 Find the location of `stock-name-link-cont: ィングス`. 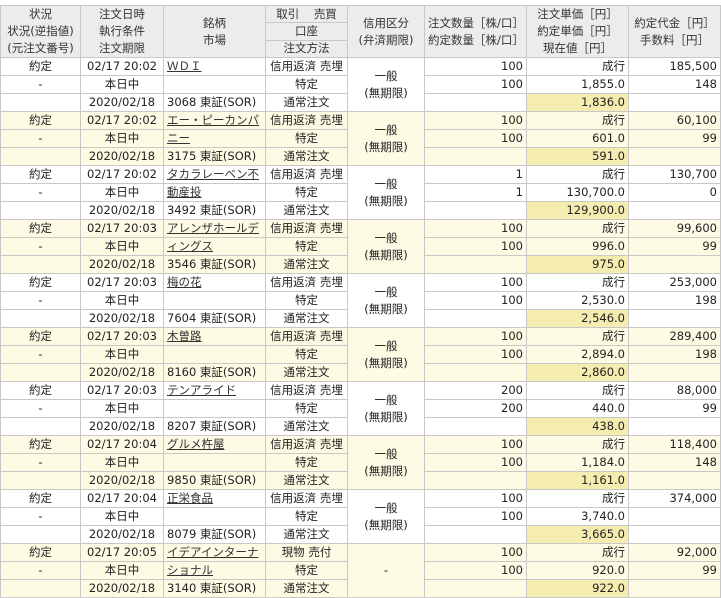

stock-name-link-cont: ィングス is located at coordinates (190, 246).